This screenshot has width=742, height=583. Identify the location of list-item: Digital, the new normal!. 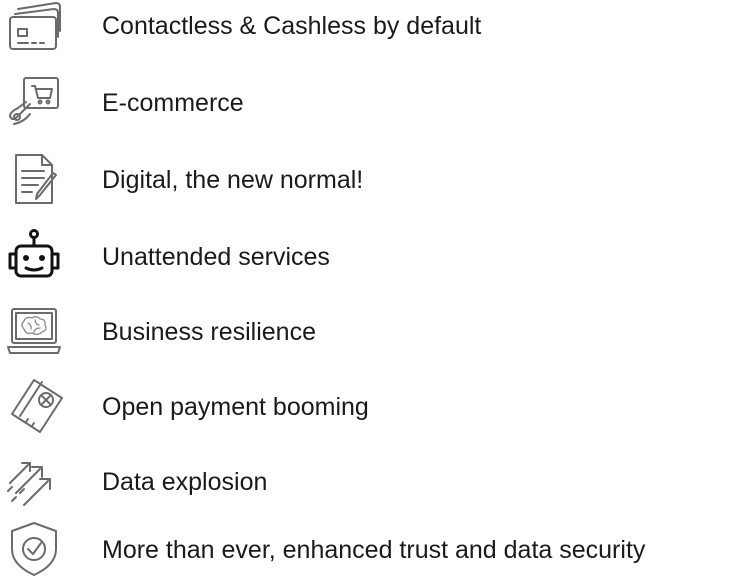
(371, 180).